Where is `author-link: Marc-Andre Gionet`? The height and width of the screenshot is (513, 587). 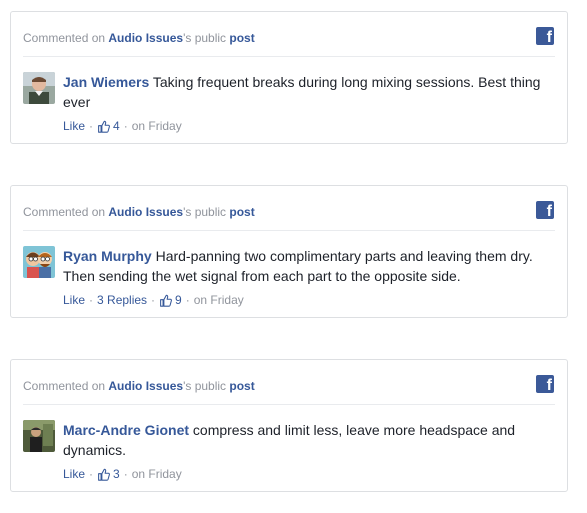
author-link: Marc-Andre Gionet is located at coordinates (126, 430).